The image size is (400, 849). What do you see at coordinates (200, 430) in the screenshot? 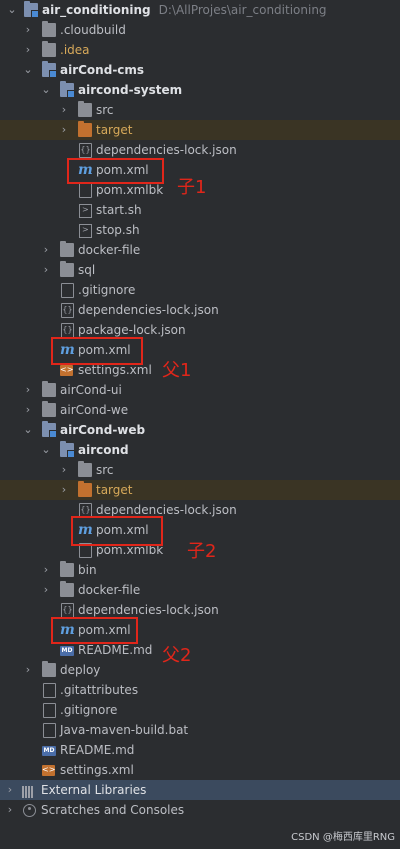
I see `tree-row-aircond-web: ⌄ airCond-web` at bounding box center [200, 430].